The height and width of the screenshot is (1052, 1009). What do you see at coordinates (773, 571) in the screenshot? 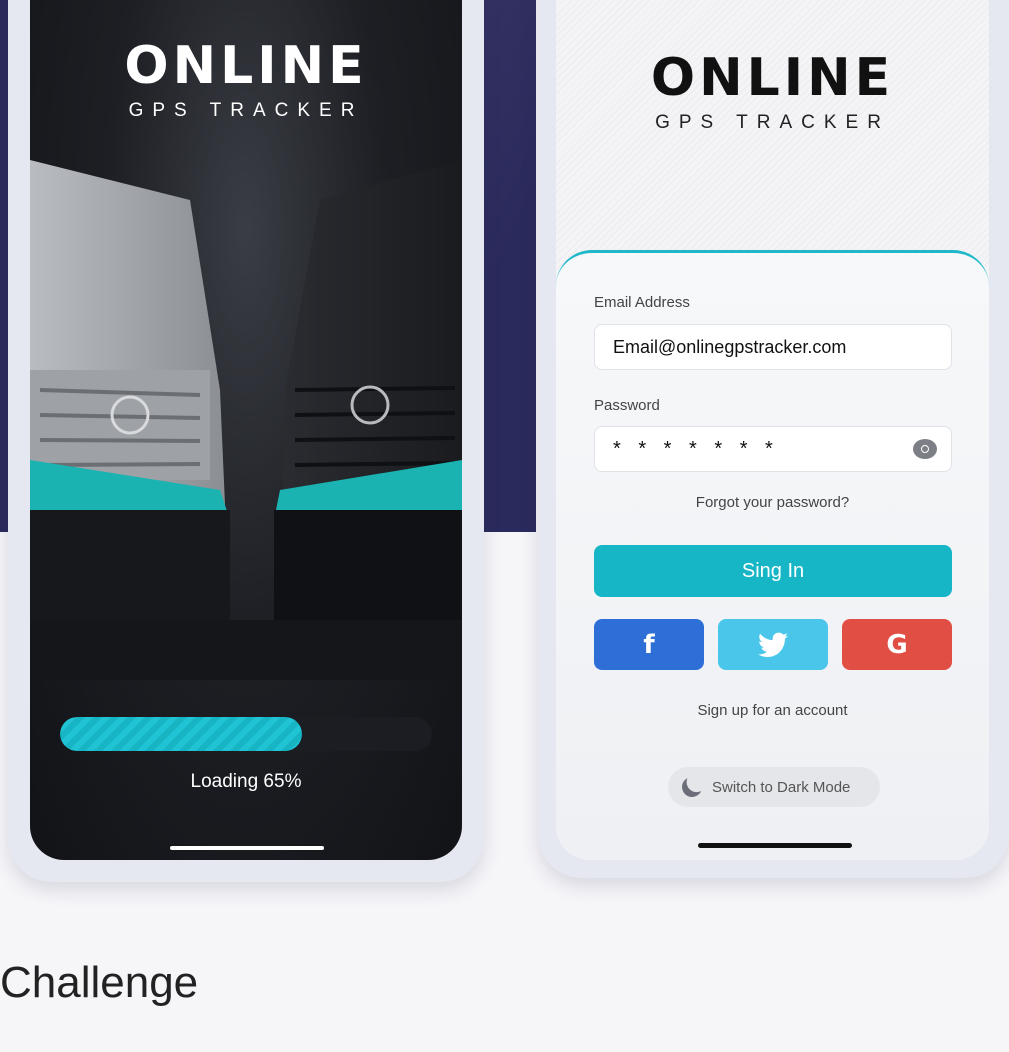
I see `sign-in-button: Sing In` at bounding box center [773, 571].